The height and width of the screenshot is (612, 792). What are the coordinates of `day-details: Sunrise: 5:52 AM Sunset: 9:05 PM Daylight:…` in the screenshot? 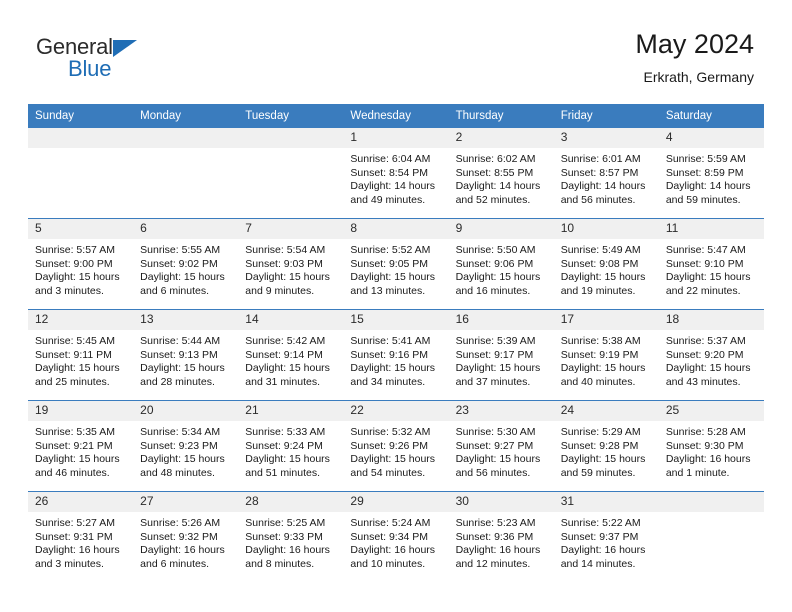 It's located at (395, 268).